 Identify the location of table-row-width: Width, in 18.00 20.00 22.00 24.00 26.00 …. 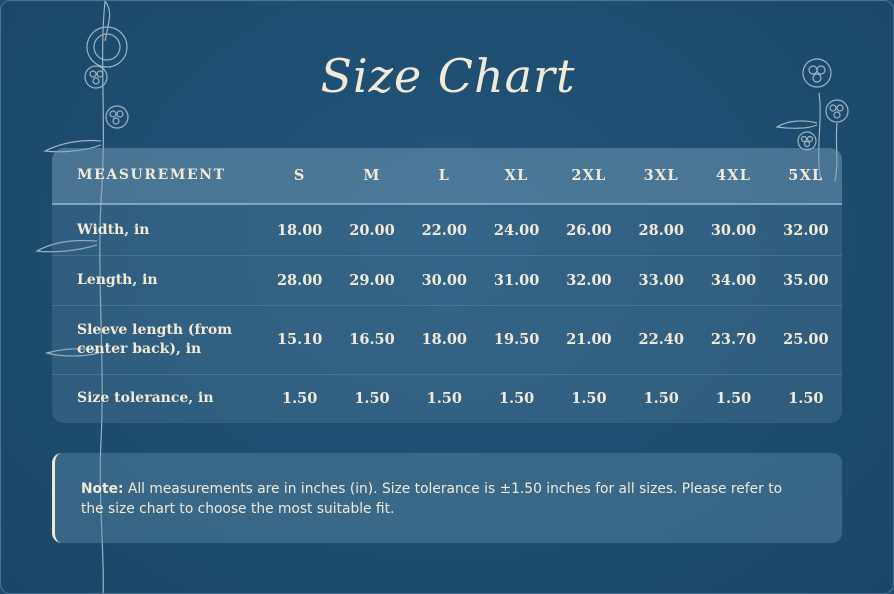
(447, 230).